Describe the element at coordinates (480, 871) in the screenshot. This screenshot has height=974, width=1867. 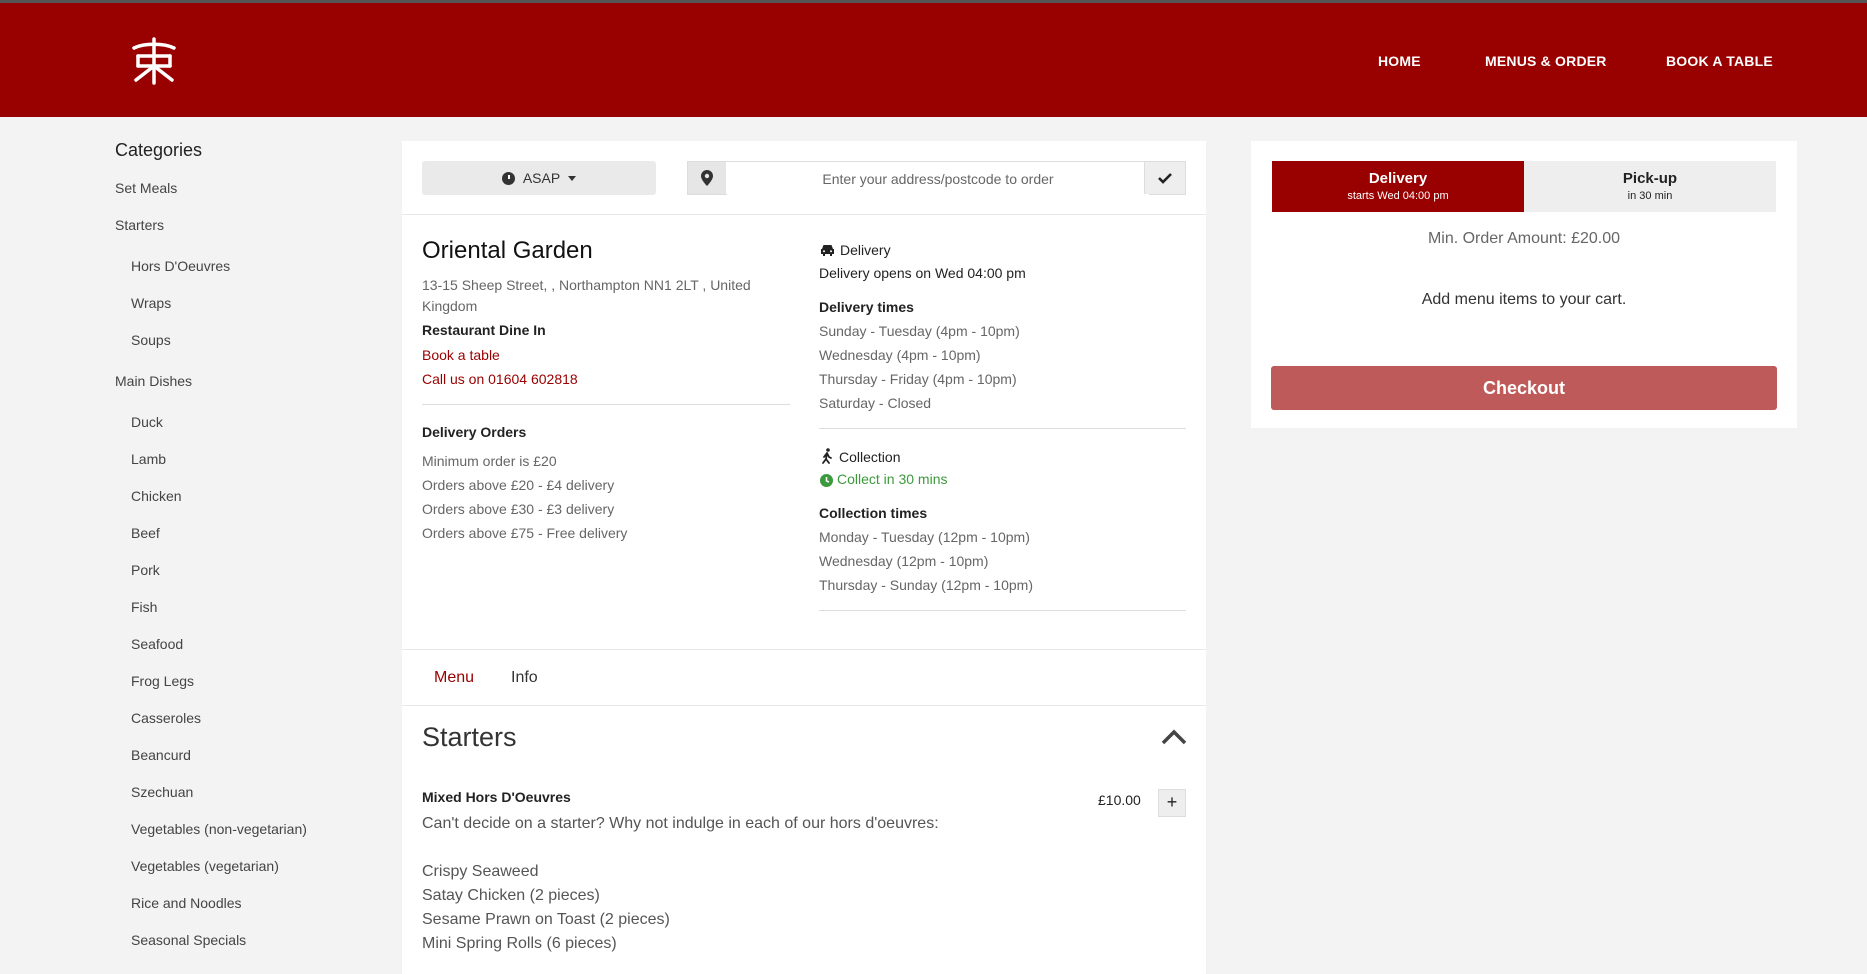
I see `menu-item-description-line: Crispy Seaweed` at that location.